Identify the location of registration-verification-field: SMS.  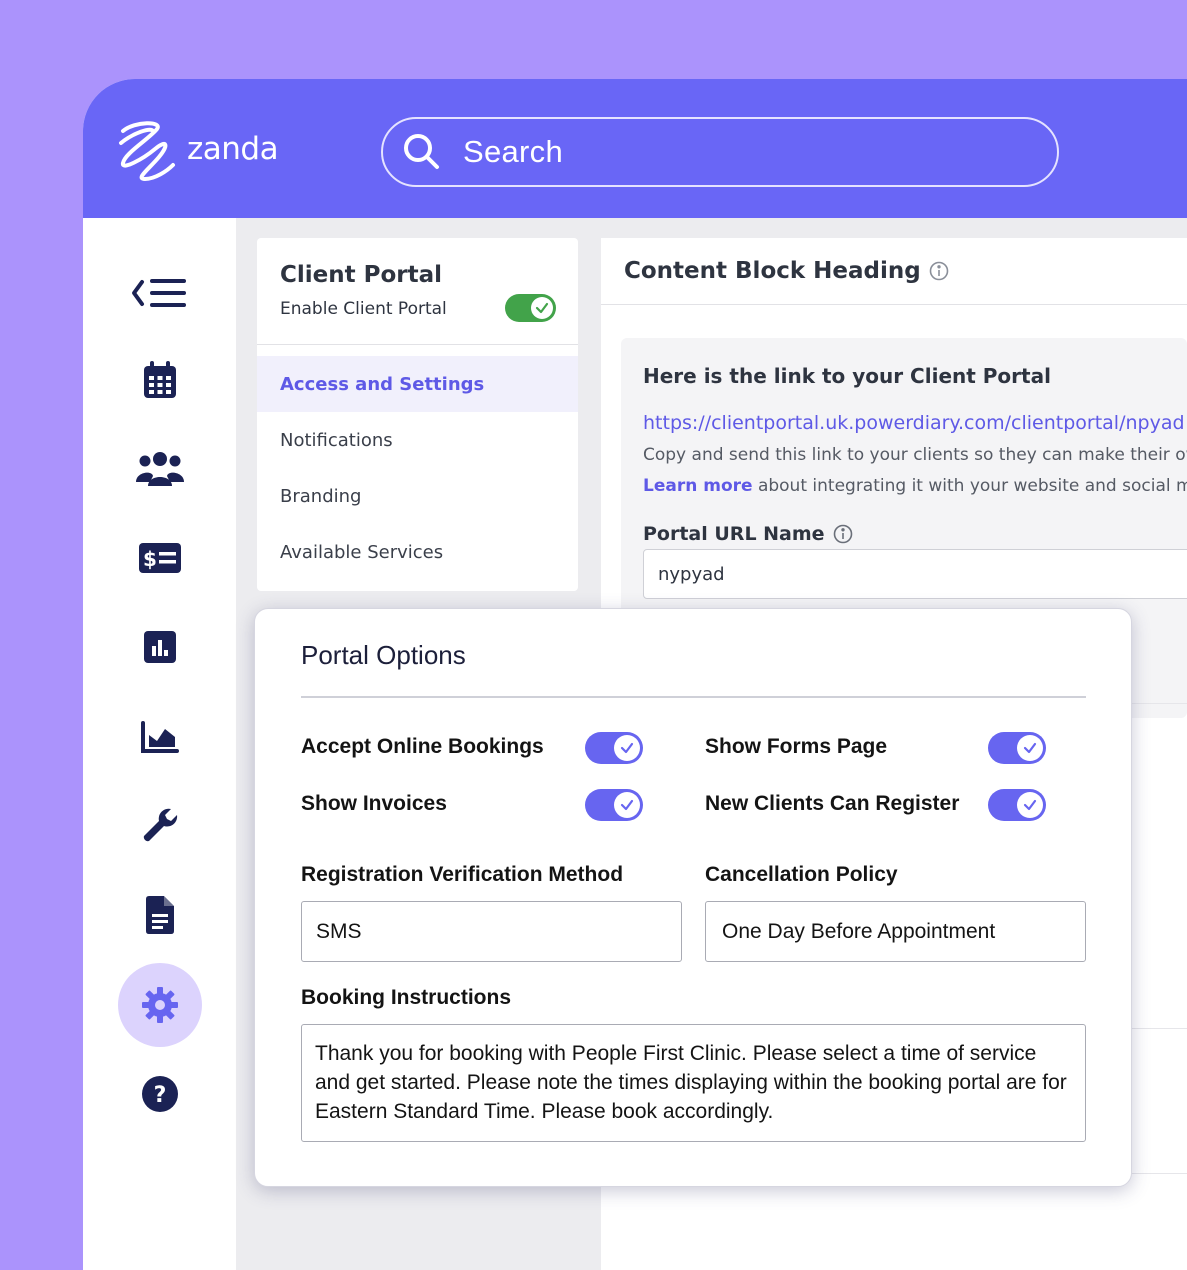
(491, 931).